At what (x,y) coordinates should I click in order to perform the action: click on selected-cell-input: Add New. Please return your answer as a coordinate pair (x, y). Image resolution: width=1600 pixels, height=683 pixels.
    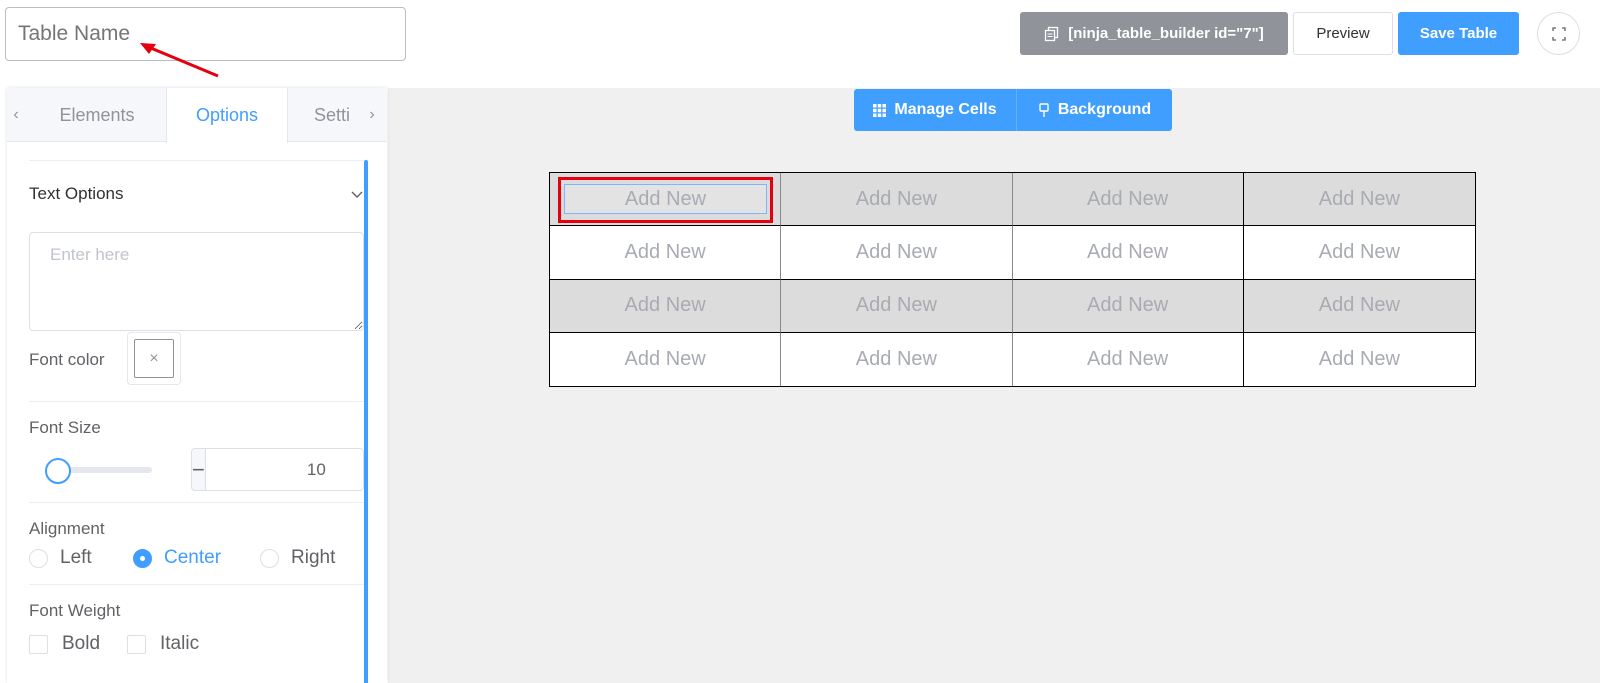
    Looking at the image, I should click on (665, 199).